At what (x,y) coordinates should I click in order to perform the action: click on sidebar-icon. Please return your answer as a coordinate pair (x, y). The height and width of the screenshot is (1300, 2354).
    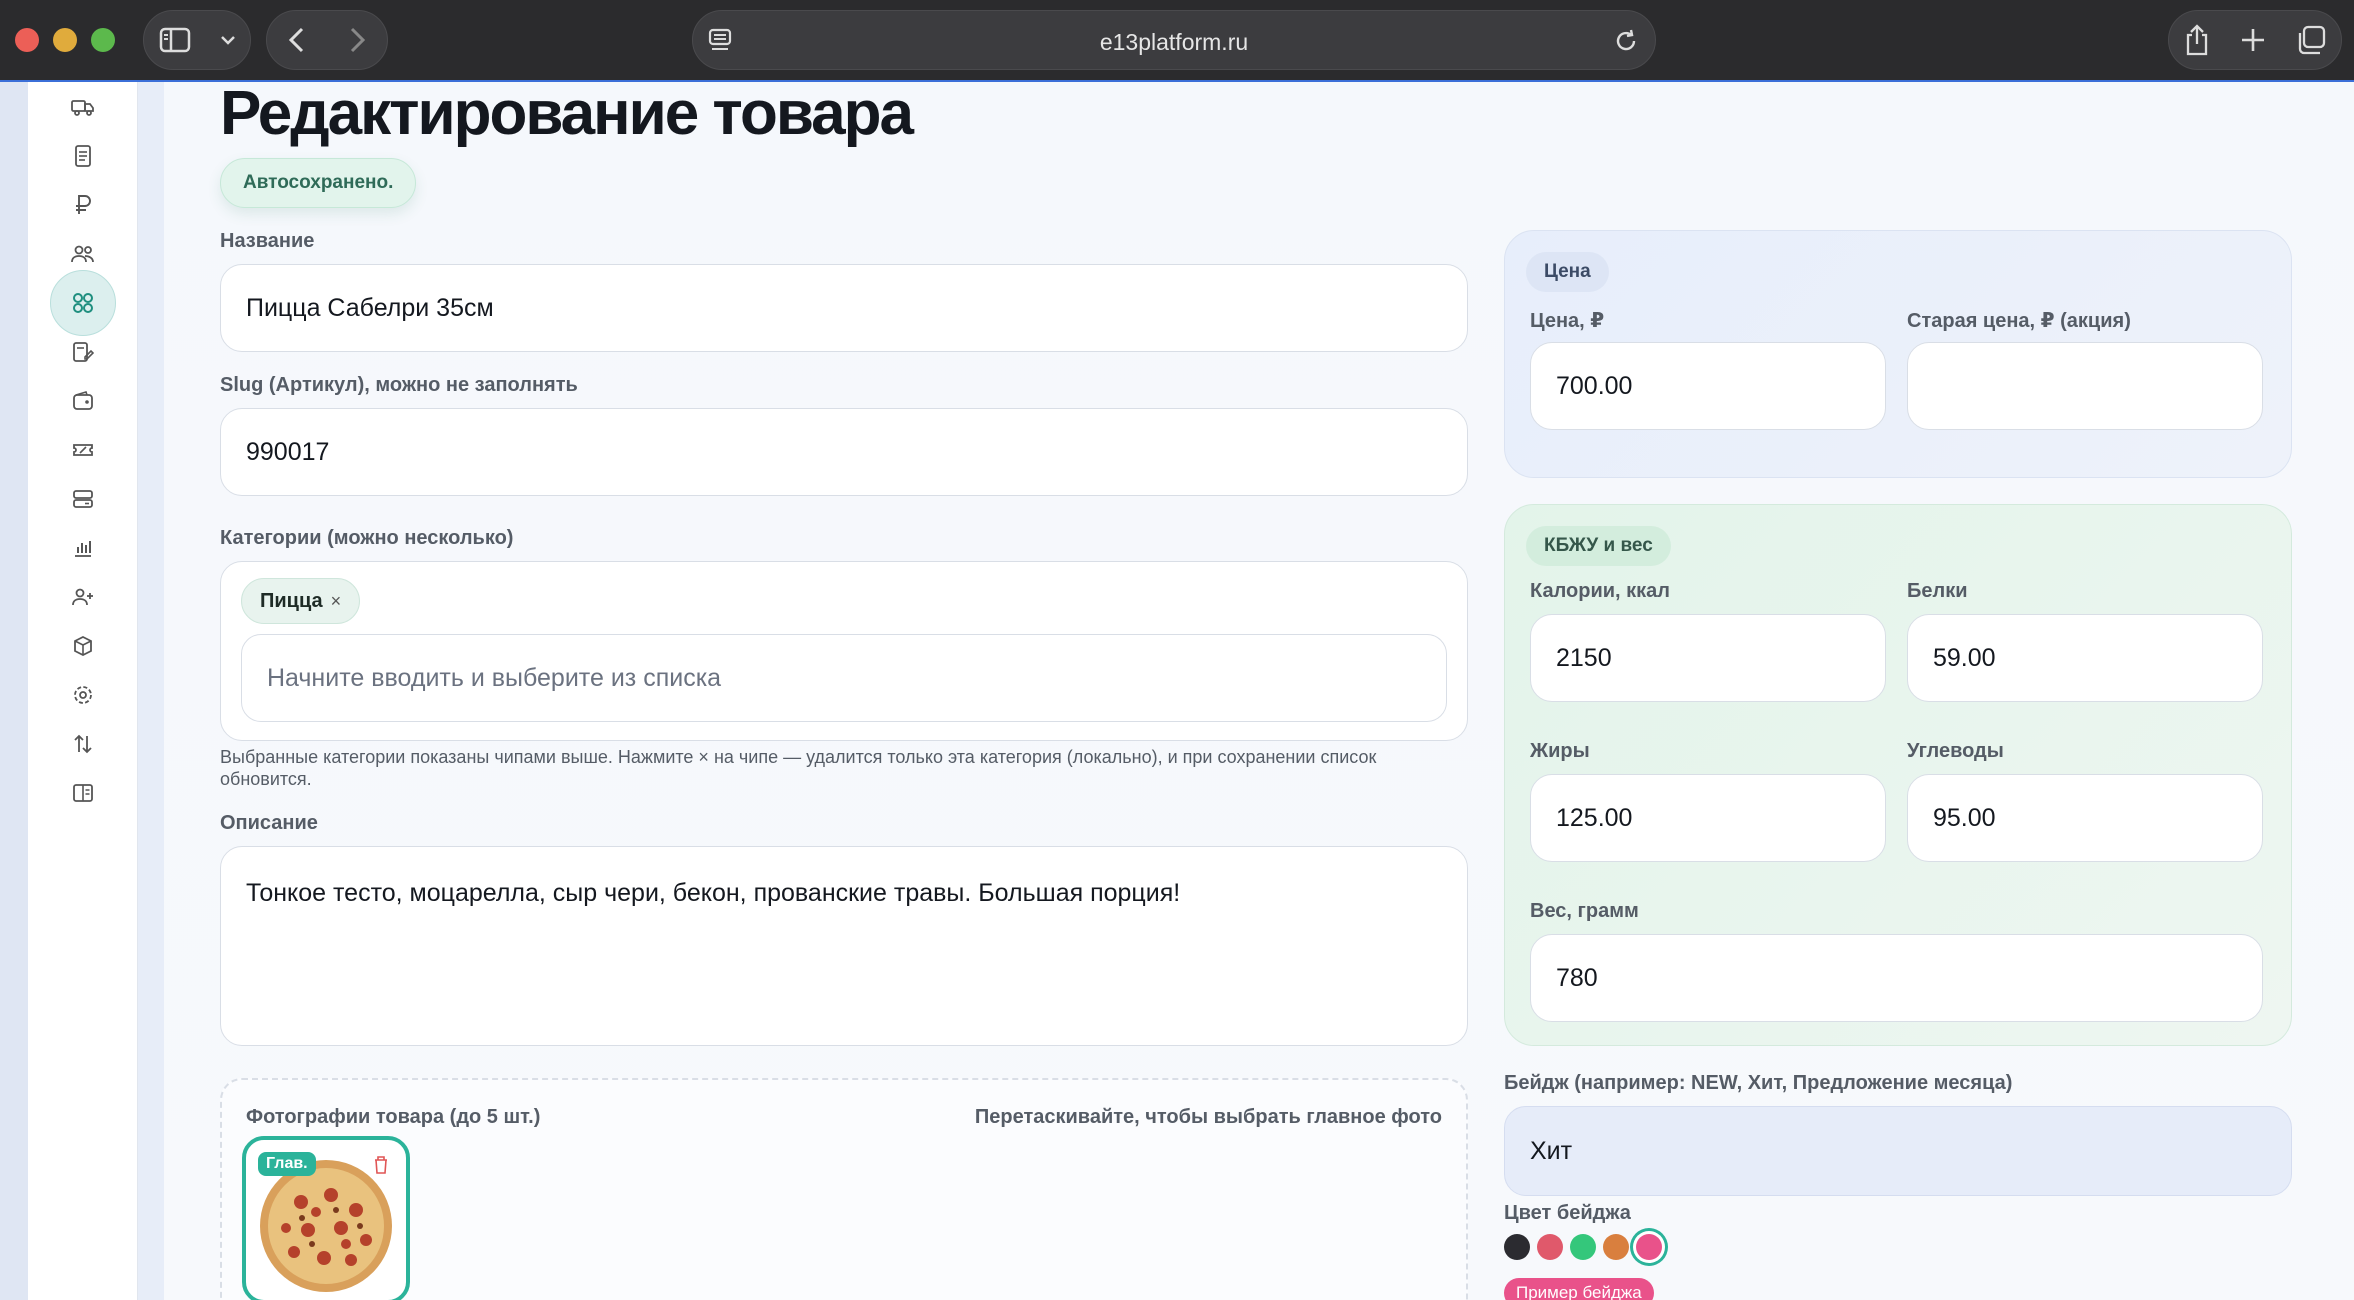
    Looking at the image, I should click on (174, 40).